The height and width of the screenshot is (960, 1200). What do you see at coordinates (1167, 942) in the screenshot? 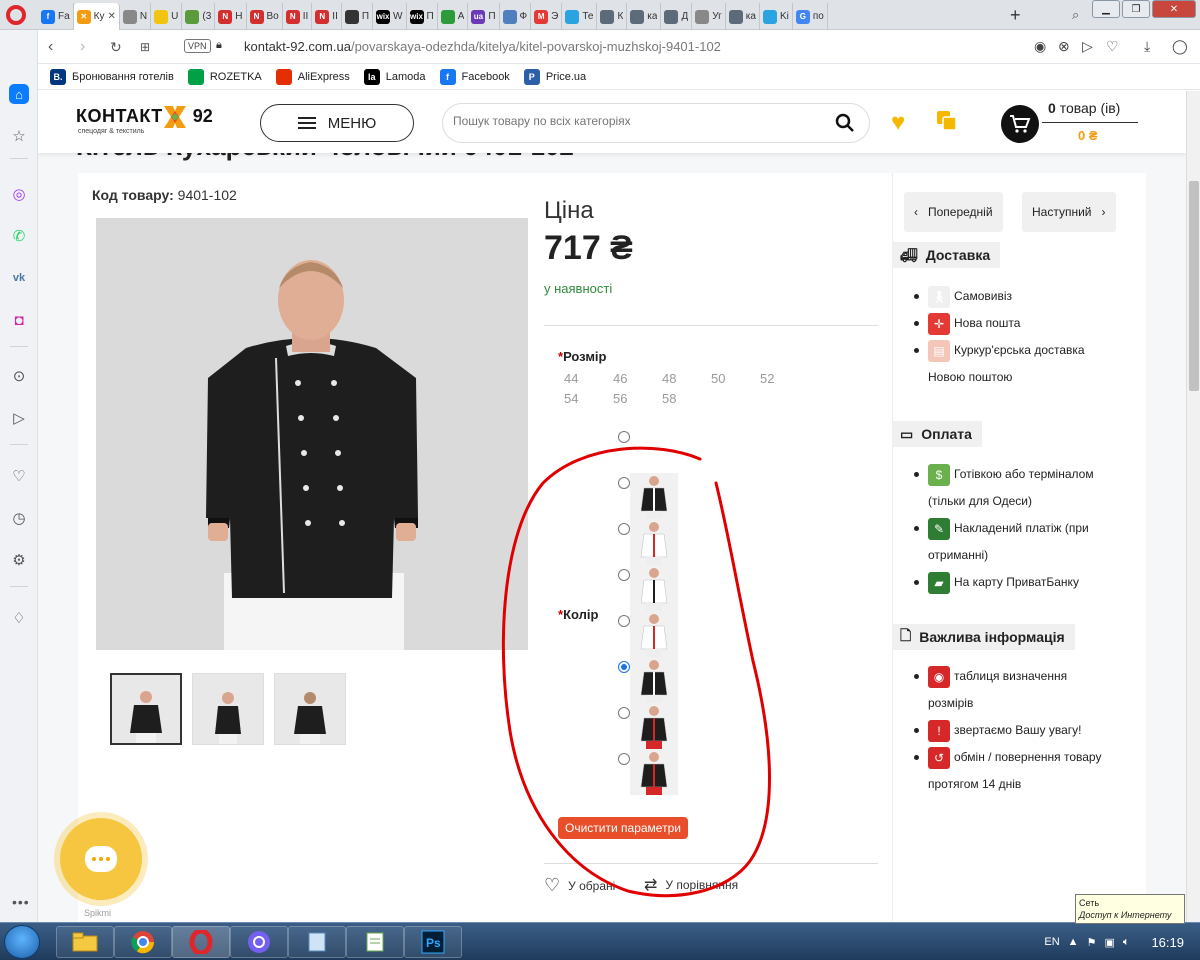
I see `clock: 16:19` at bounding box center [1167, 942].